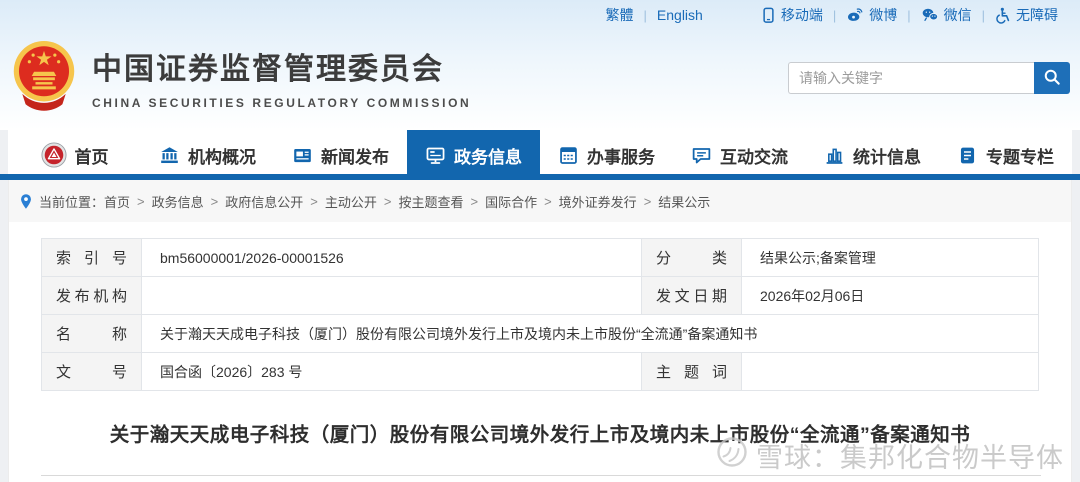 The image size is (1080, 482). I want to click on category-value: 结果公示;备案管理, so click(890, 257).